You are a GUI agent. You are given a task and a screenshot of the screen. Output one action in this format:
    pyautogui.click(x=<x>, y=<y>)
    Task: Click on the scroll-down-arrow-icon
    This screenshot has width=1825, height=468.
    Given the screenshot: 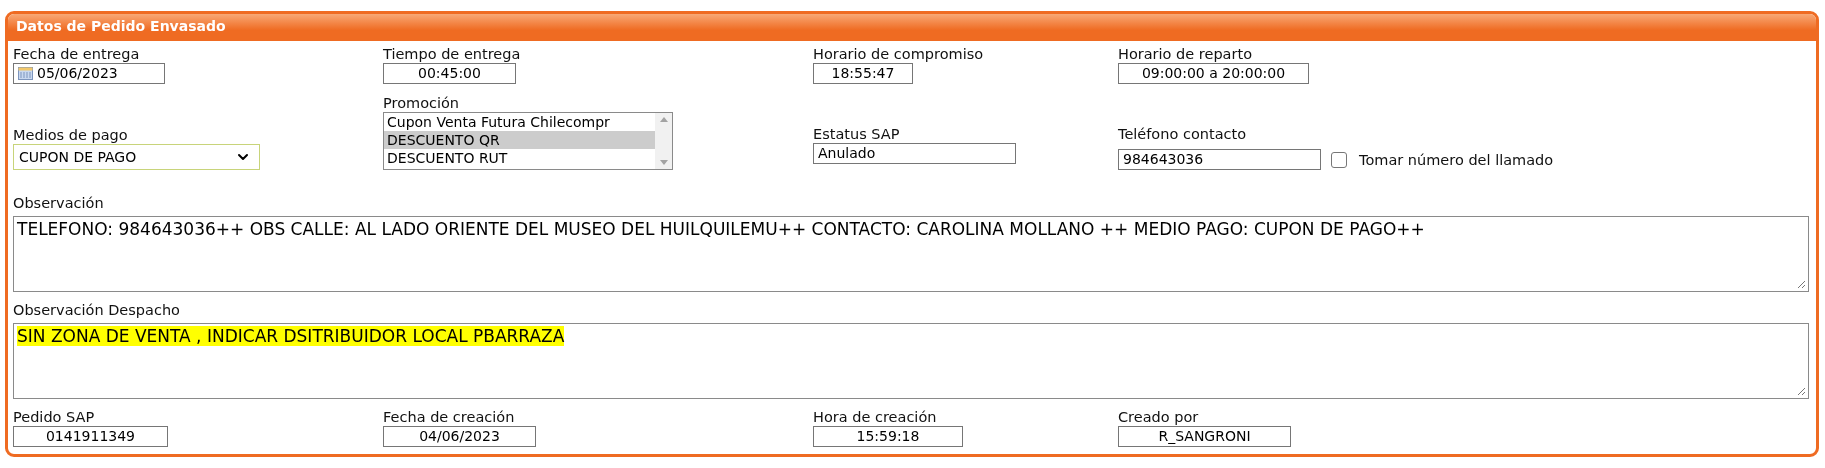 What is the action you would take?
    pyautogui.click(x=663, y=162)
    